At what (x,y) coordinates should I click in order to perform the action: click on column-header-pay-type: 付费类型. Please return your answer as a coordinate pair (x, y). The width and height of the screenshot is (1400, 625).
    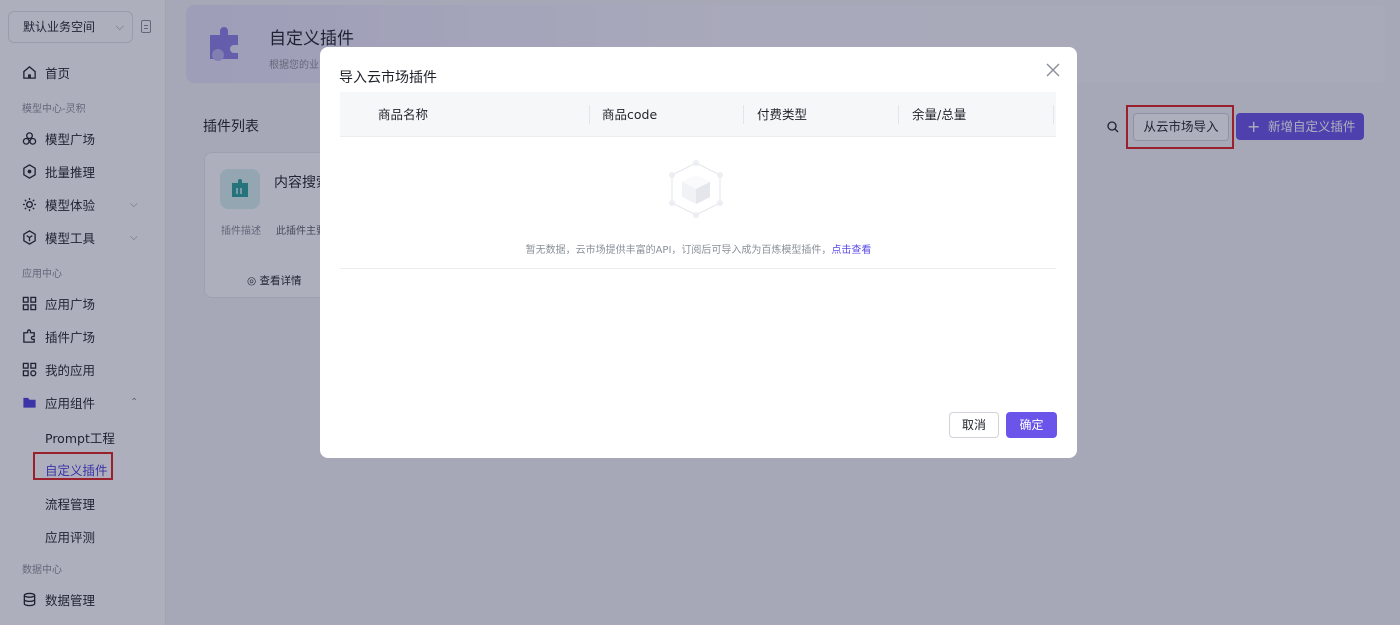
    Looking at the image, I should click on (782, 114).